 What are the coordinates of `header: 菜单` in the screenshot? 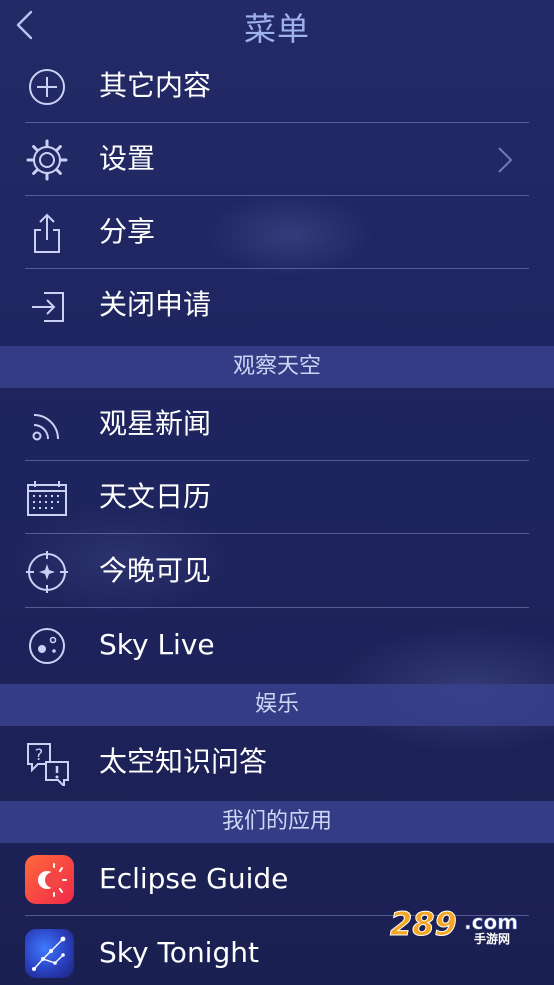 It's located at (277, 25).